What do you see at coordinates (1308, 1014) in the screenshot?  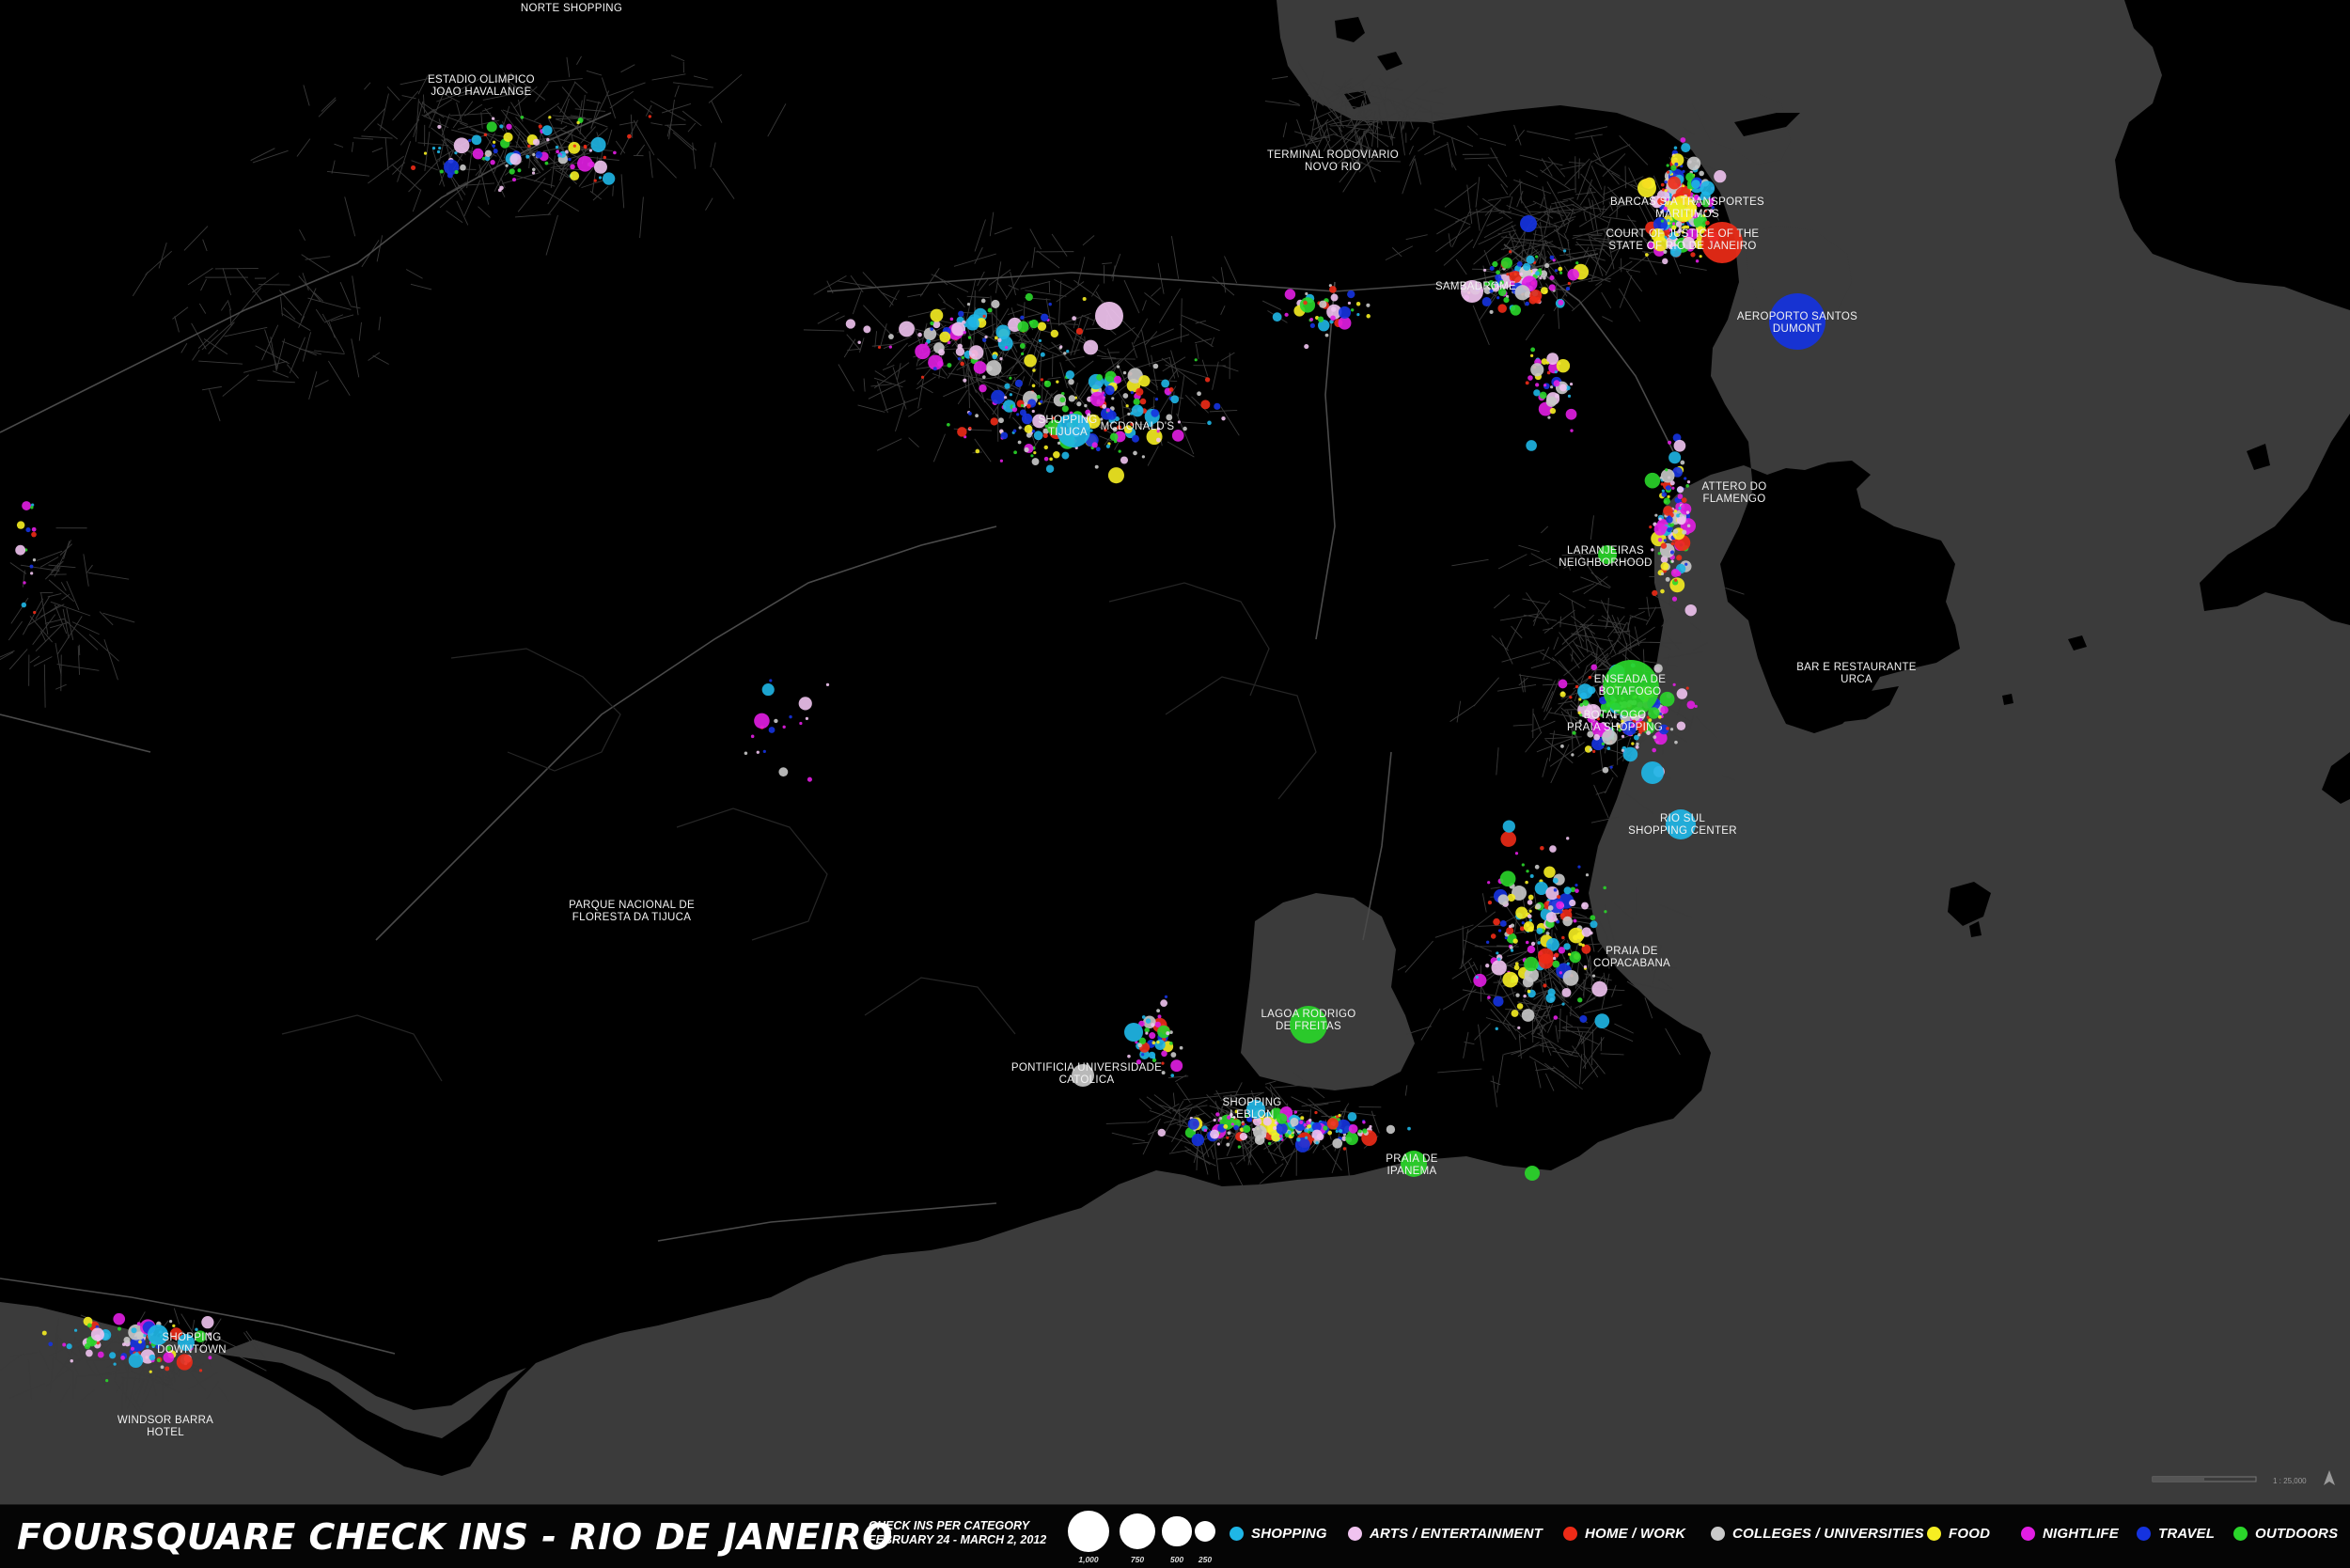 I see `place-label-line: LAGOA RODRIGO` at bounding box center [1308, 1014].